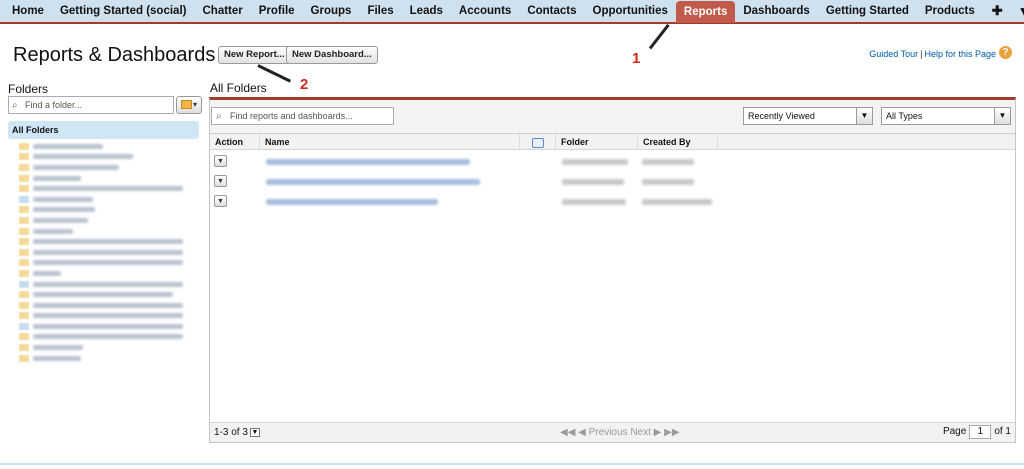 Image resolution: width=1024 pixels, height=469 pixels. I want to click on type-select: All Types ▼, so click(946, 116).